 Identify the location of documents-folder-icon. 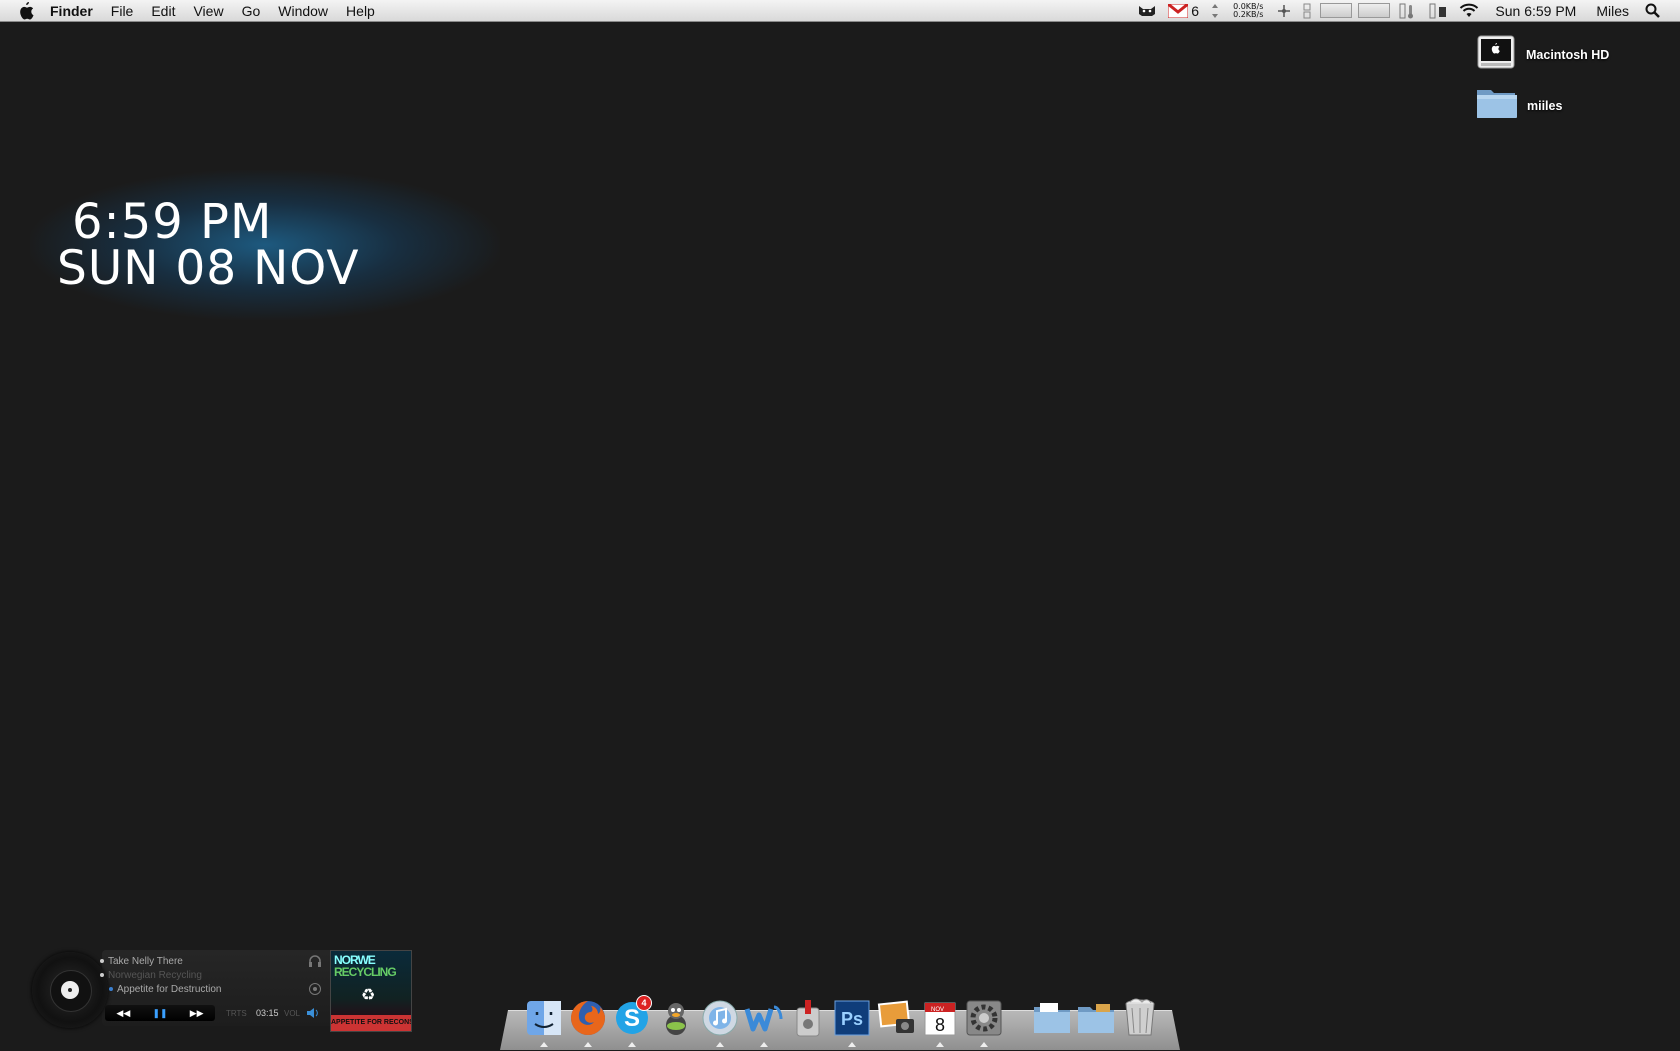
(1052, 1018).